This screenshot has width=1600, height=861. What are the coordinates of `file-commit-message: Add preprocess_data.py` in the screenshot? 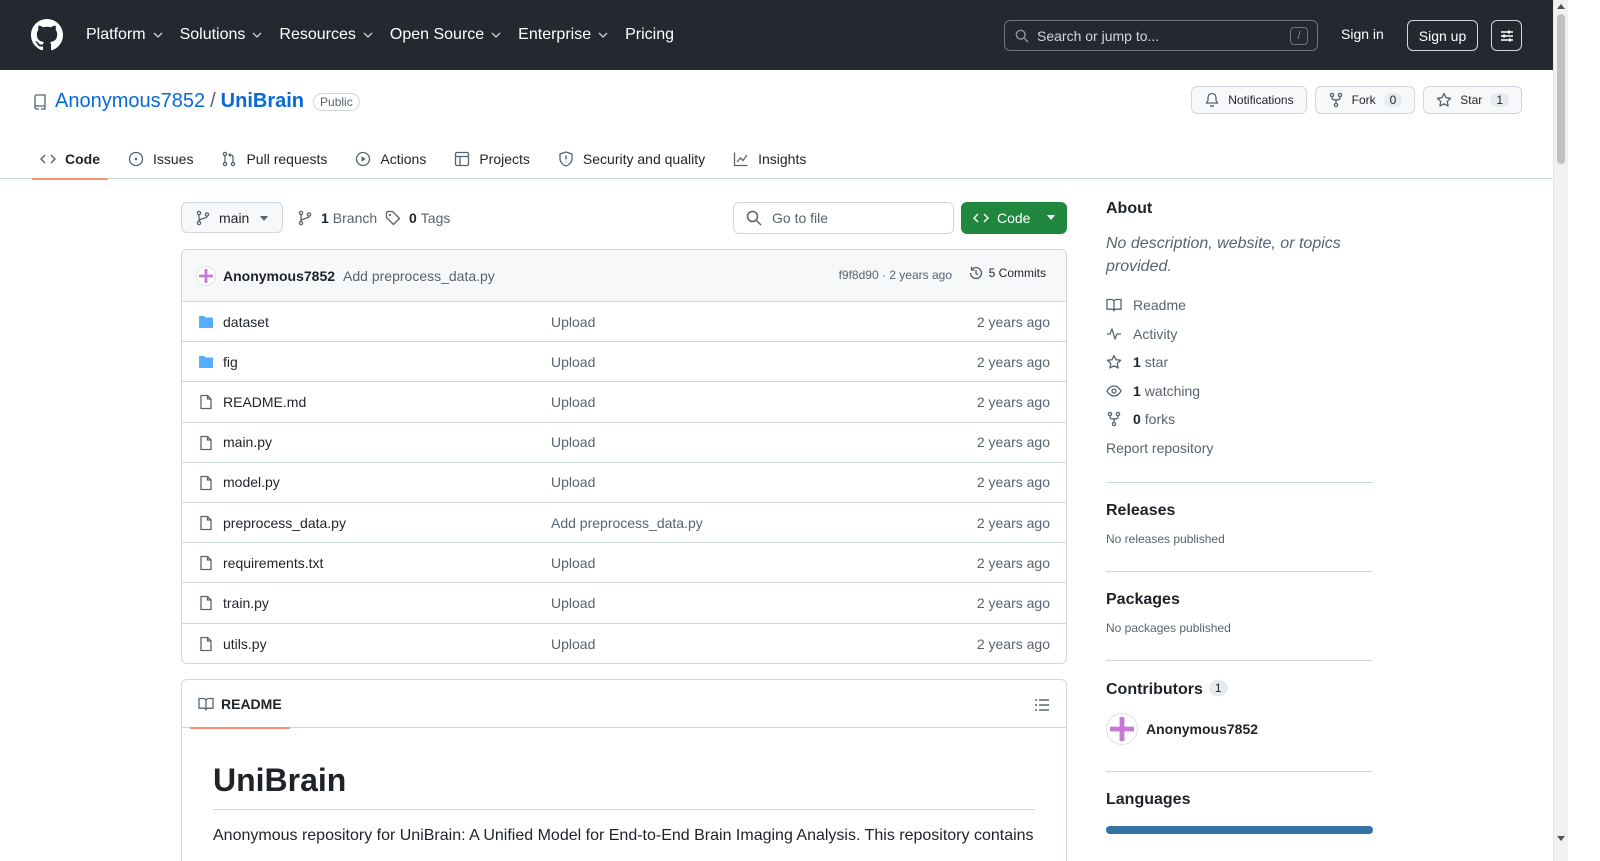 It's located at (627, 523).